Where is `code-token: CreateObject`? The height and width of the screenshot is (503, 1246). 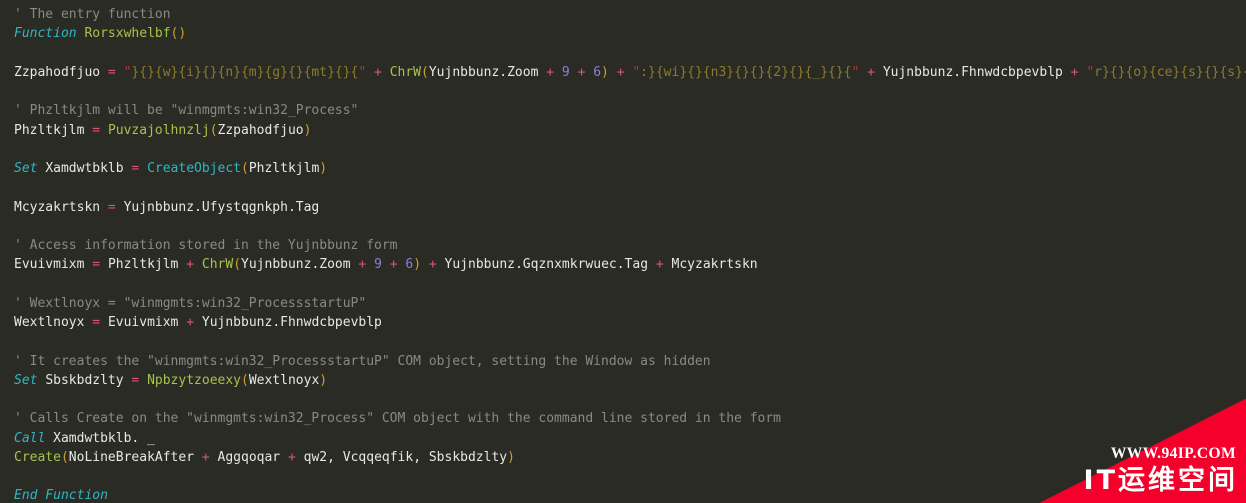
code-token: CreateObject is located at coordinates (194, 168).